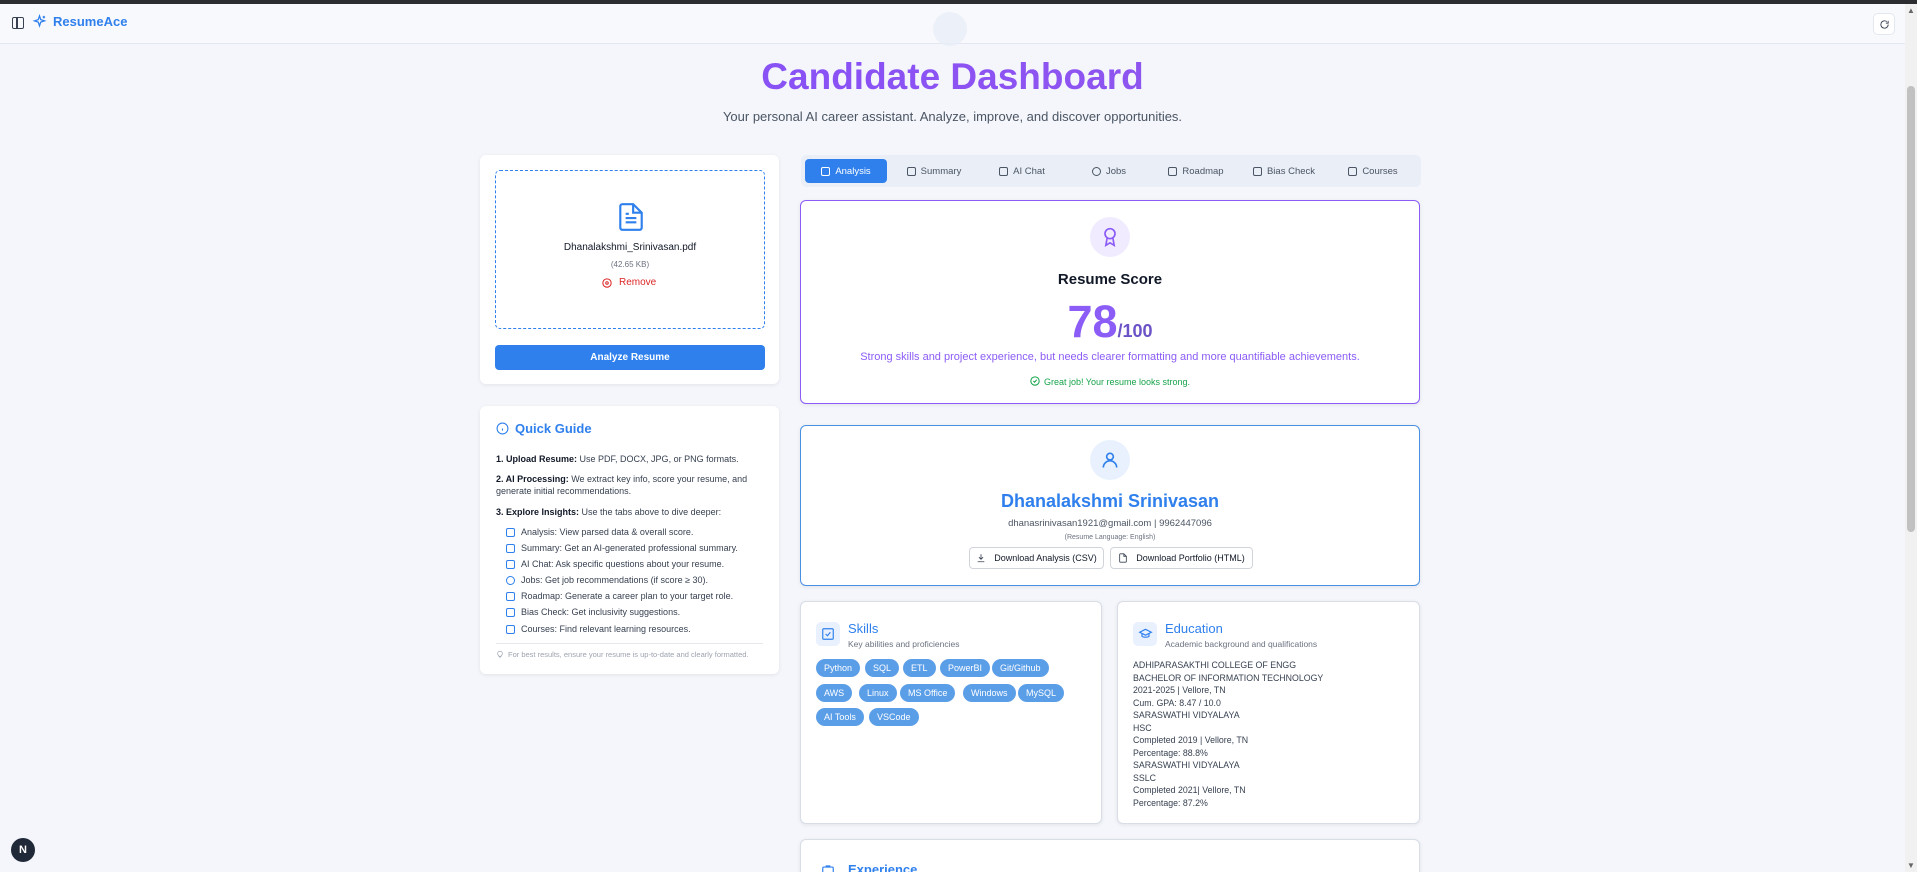 This screenshot has width=1917, height=872. I want to click on lightbulb-icon, so click(500, 654).